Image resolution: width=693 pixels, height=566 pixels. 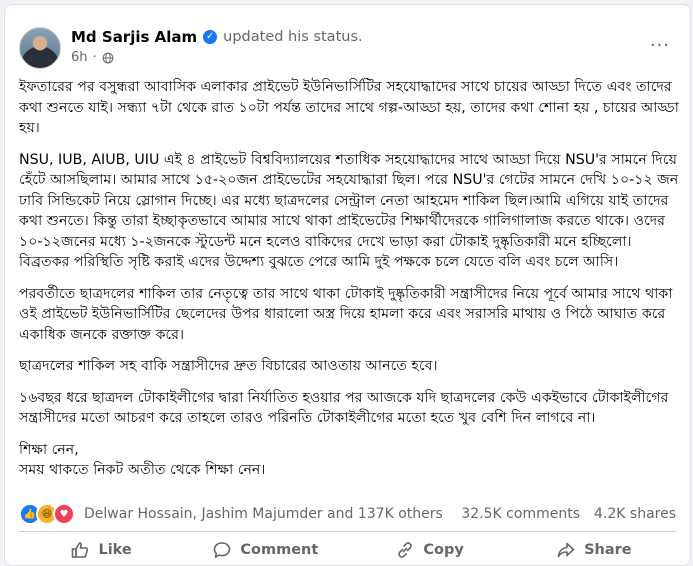 I want to click on comments-count: 32.5K comments, so click(x=520, y=514).